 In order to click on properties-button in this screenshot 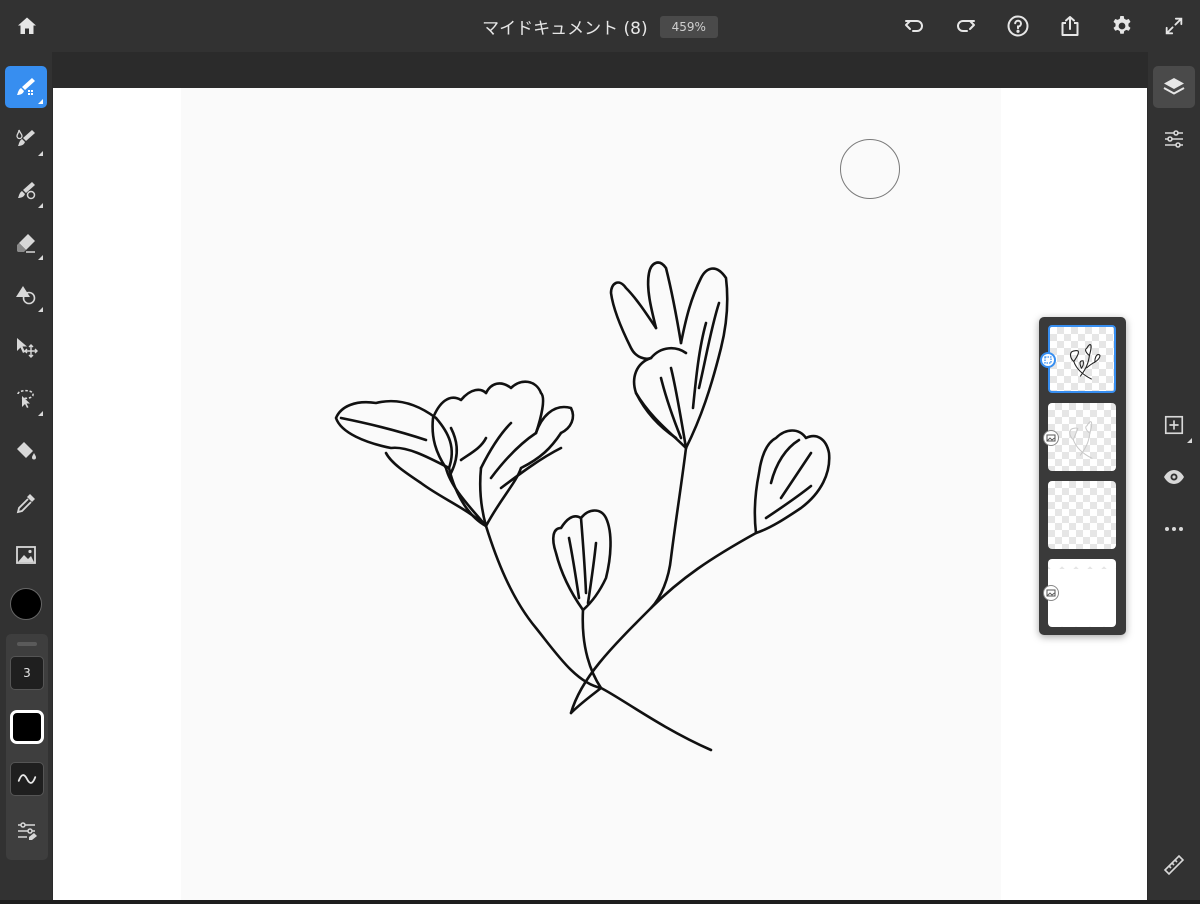, I will do `click(1174, 139)`.